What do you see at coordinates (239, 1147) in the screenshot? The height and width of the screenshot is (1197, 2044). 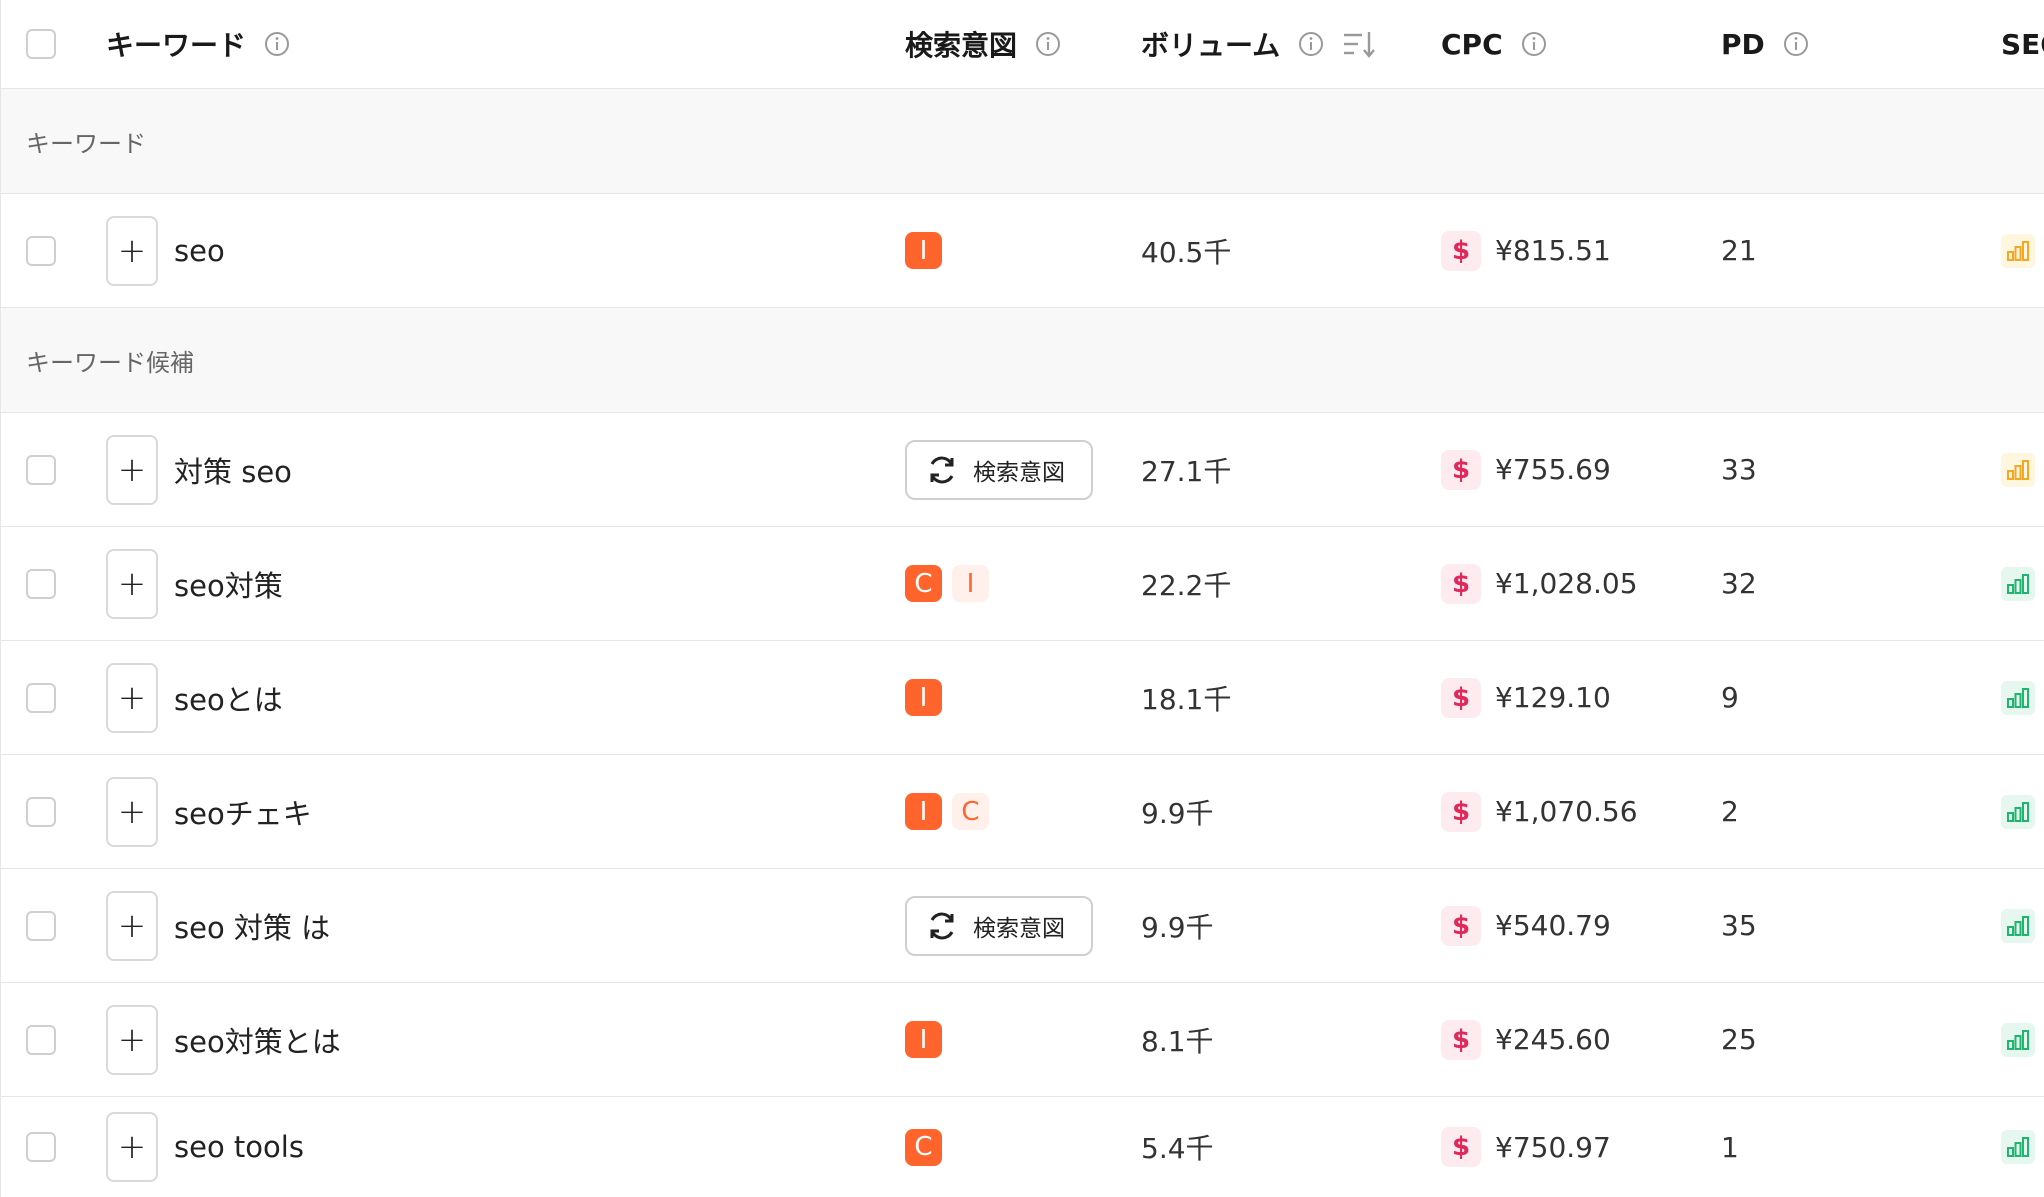 I see `keyword-text: seo tools` at bounding box center [239, 1147].